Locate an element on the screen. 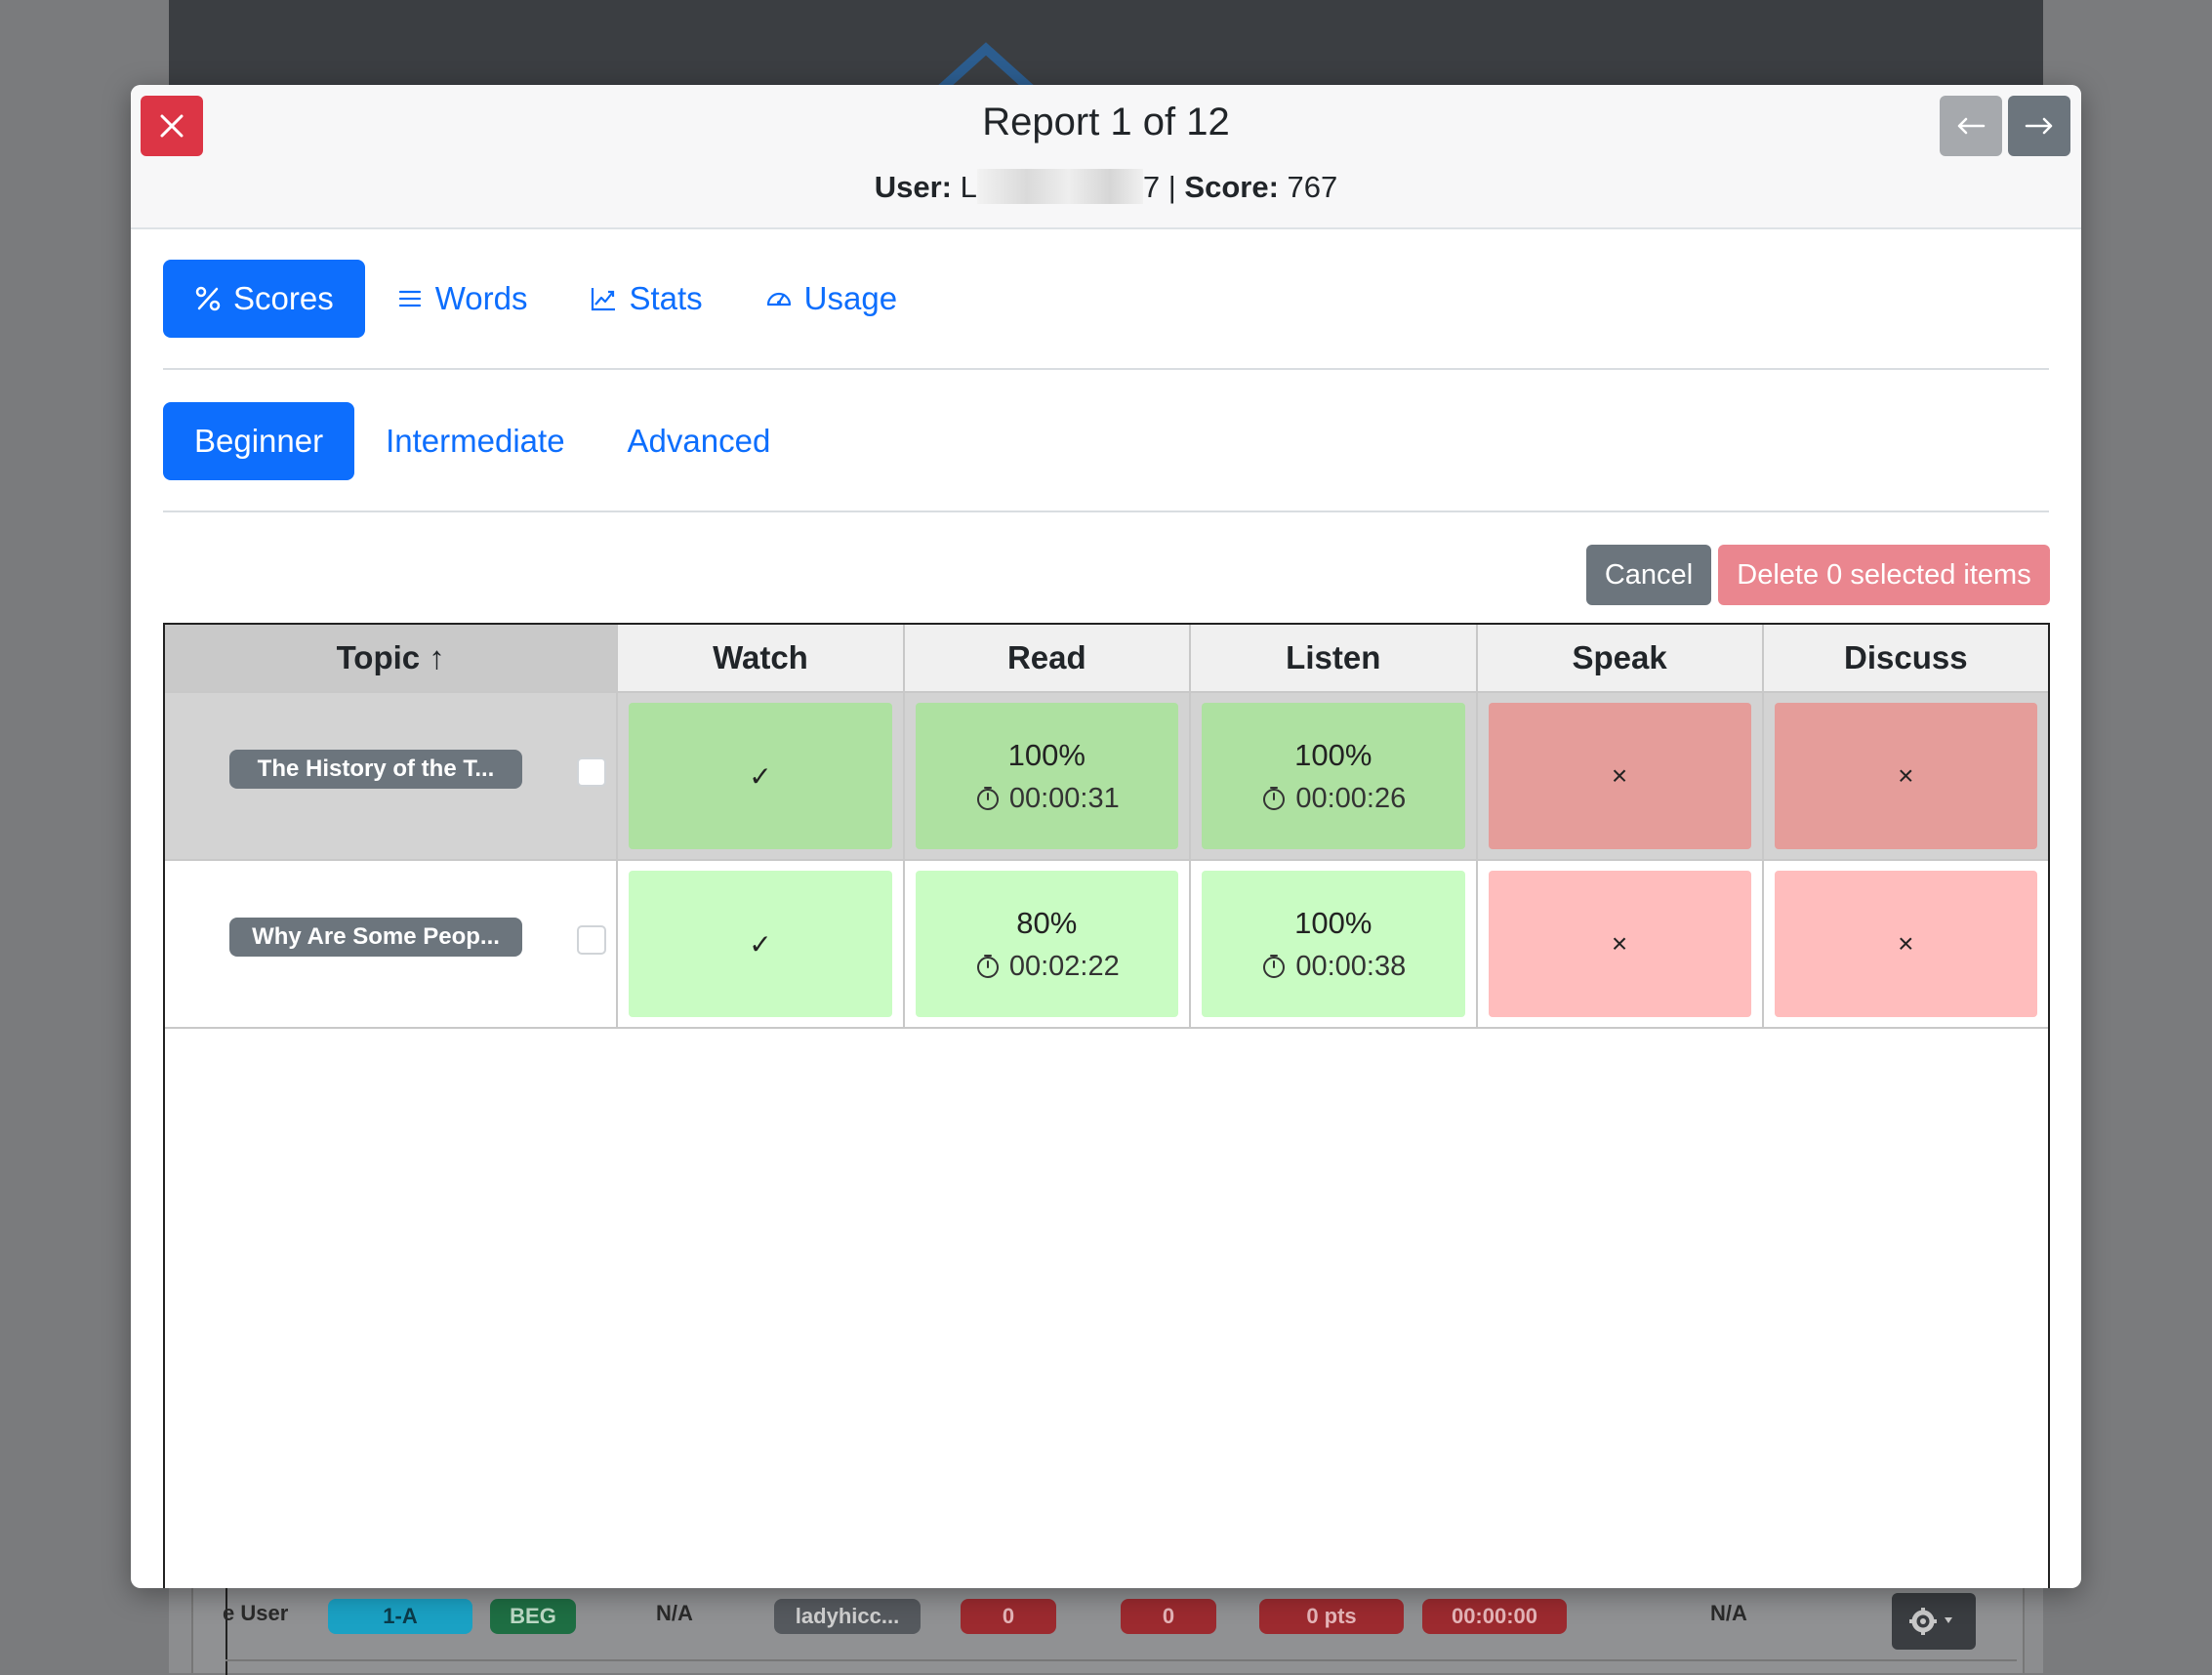  tab-words: Words is located at coordinates (462, 299).